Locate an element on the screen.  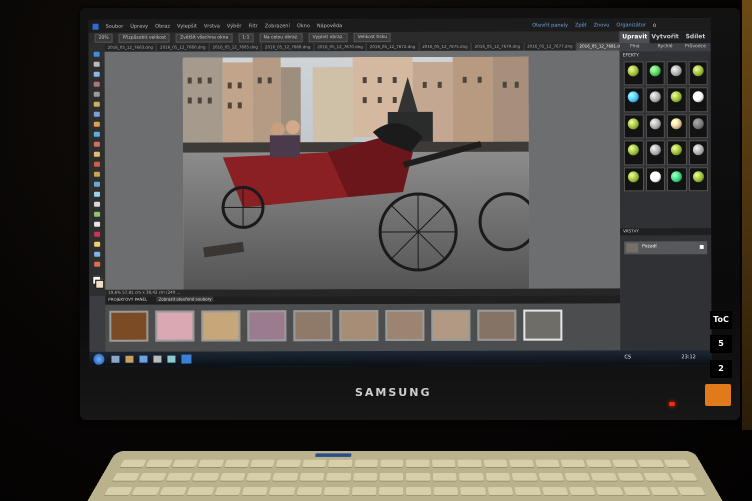
recompose-tool-icon is located at coordinates (97, 244).